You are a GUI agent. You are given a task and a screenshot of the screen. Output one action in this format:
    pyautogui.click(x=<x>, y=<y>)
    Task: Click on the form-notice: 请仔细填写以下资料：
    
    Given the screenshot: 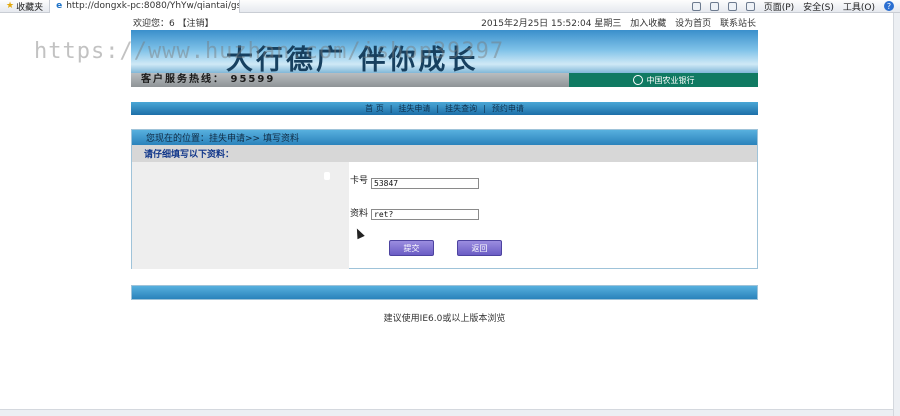 What is the action you would take?
    pyautogui.click(x=444, y=153)
    